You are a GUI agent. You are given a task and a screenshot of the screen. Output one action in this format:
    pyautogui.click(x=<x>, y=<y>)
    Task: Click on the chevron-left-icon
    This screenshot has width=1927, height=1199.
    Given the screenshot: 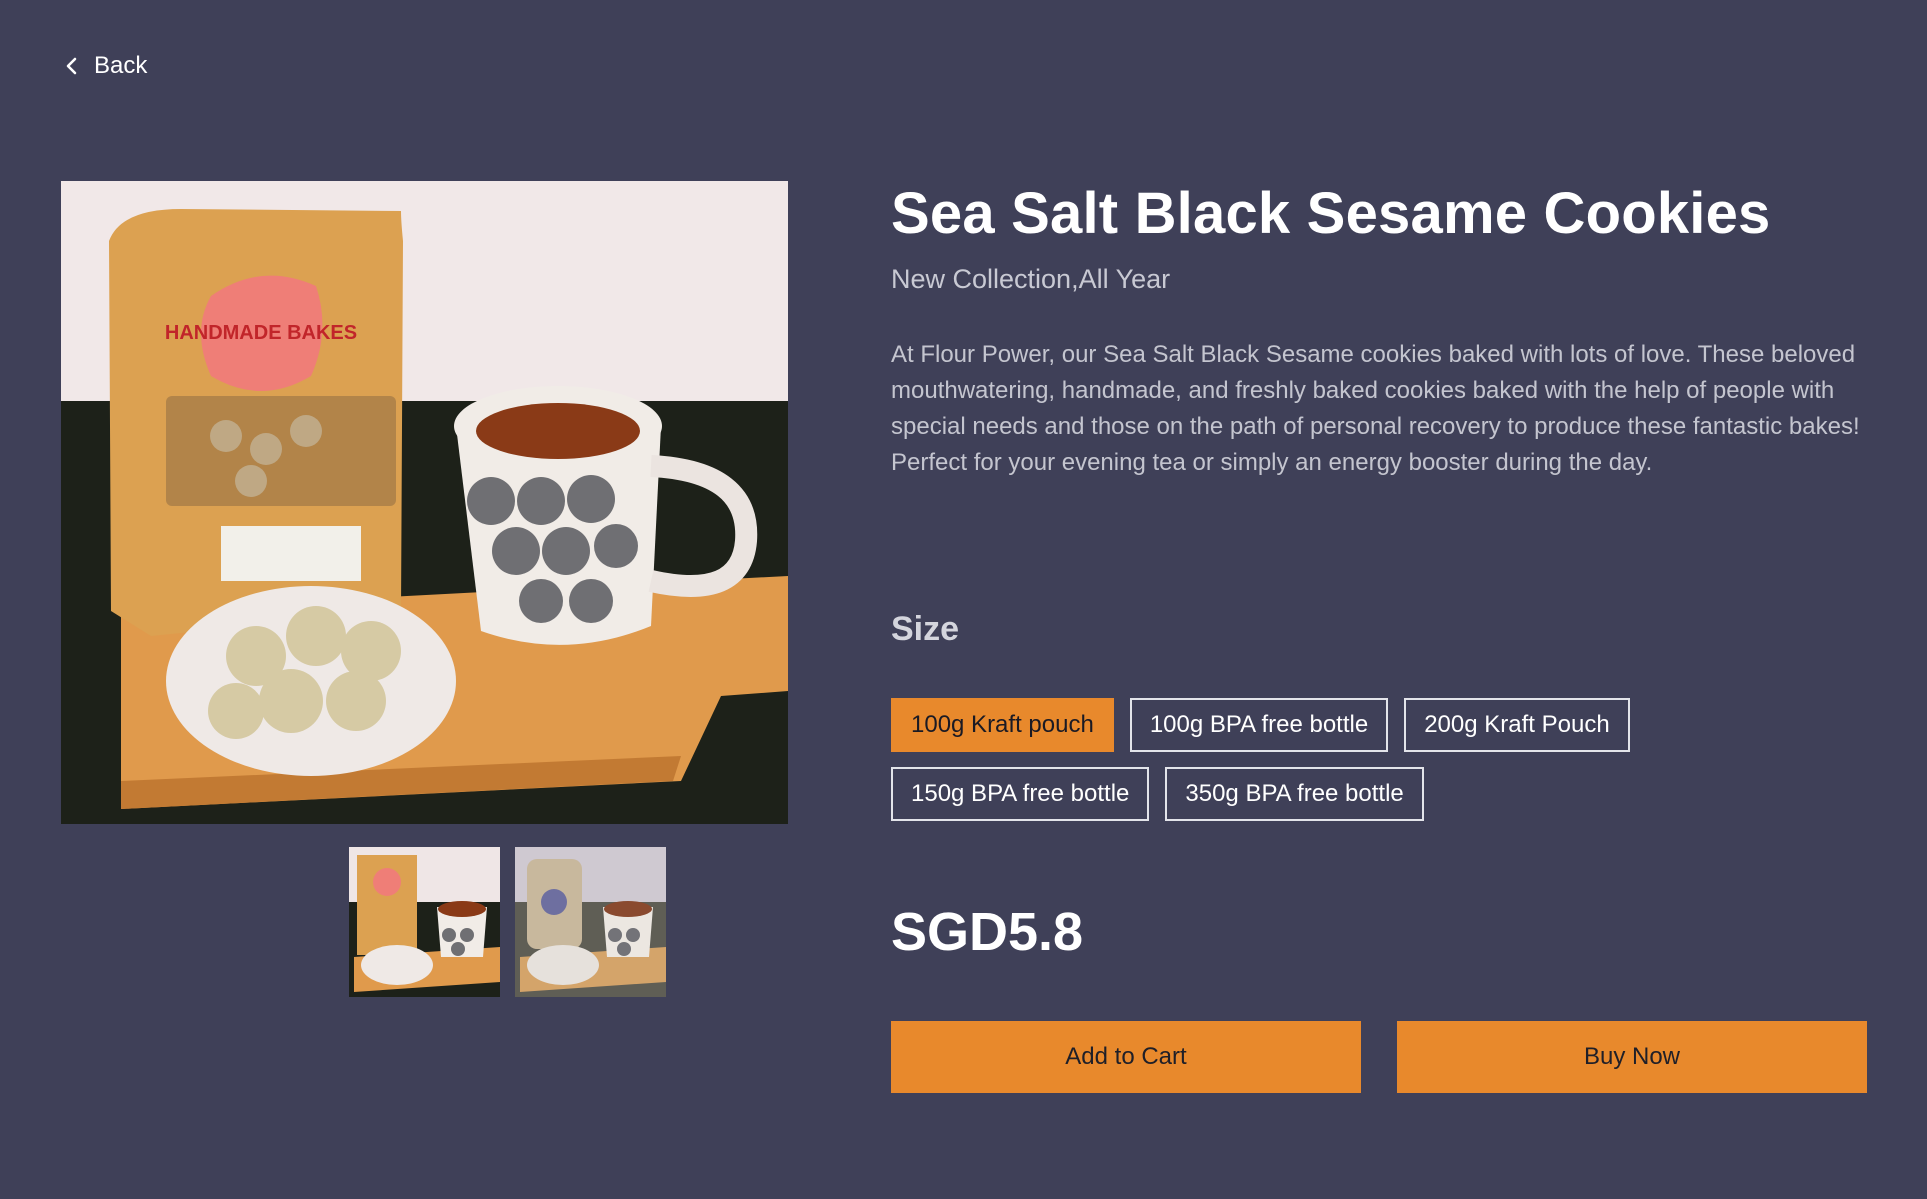 What is the action you would take?
    pyautogui.click(x=71, y=66)
    